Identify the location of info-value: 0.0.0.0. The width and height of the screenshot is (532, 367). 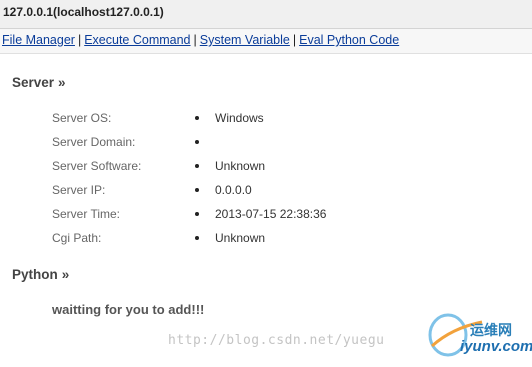
(233, 190).